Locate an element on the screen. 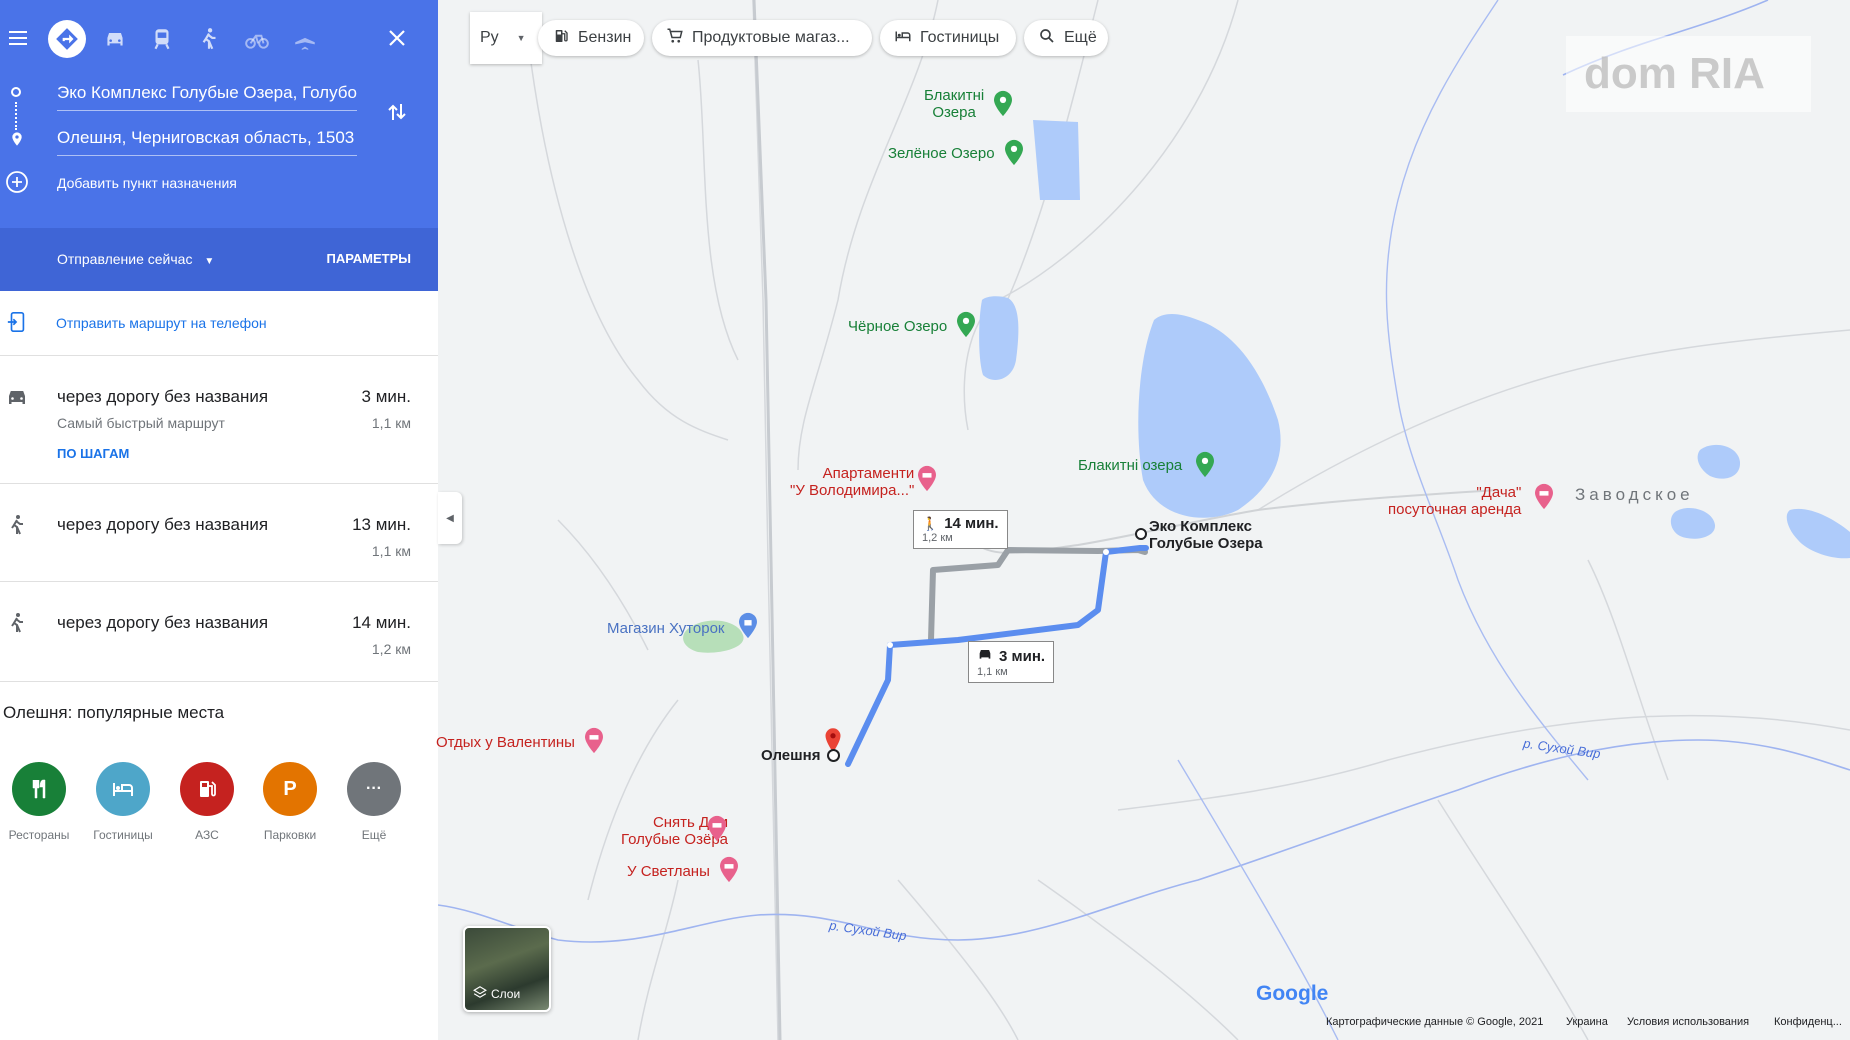 The width and height of the screenshot is (1850, 1040). collapse-panel-button: ◀ is located at coordinates (450, 518).